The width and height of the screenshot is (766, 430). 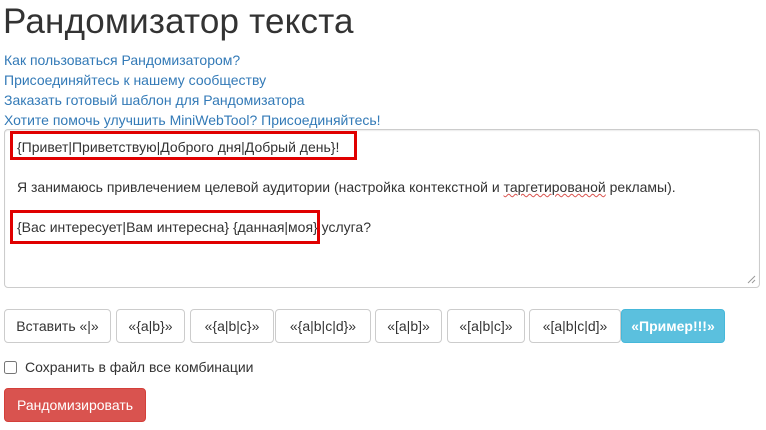 I want to click on resize-handle-icon, so click(x=751, y=279).